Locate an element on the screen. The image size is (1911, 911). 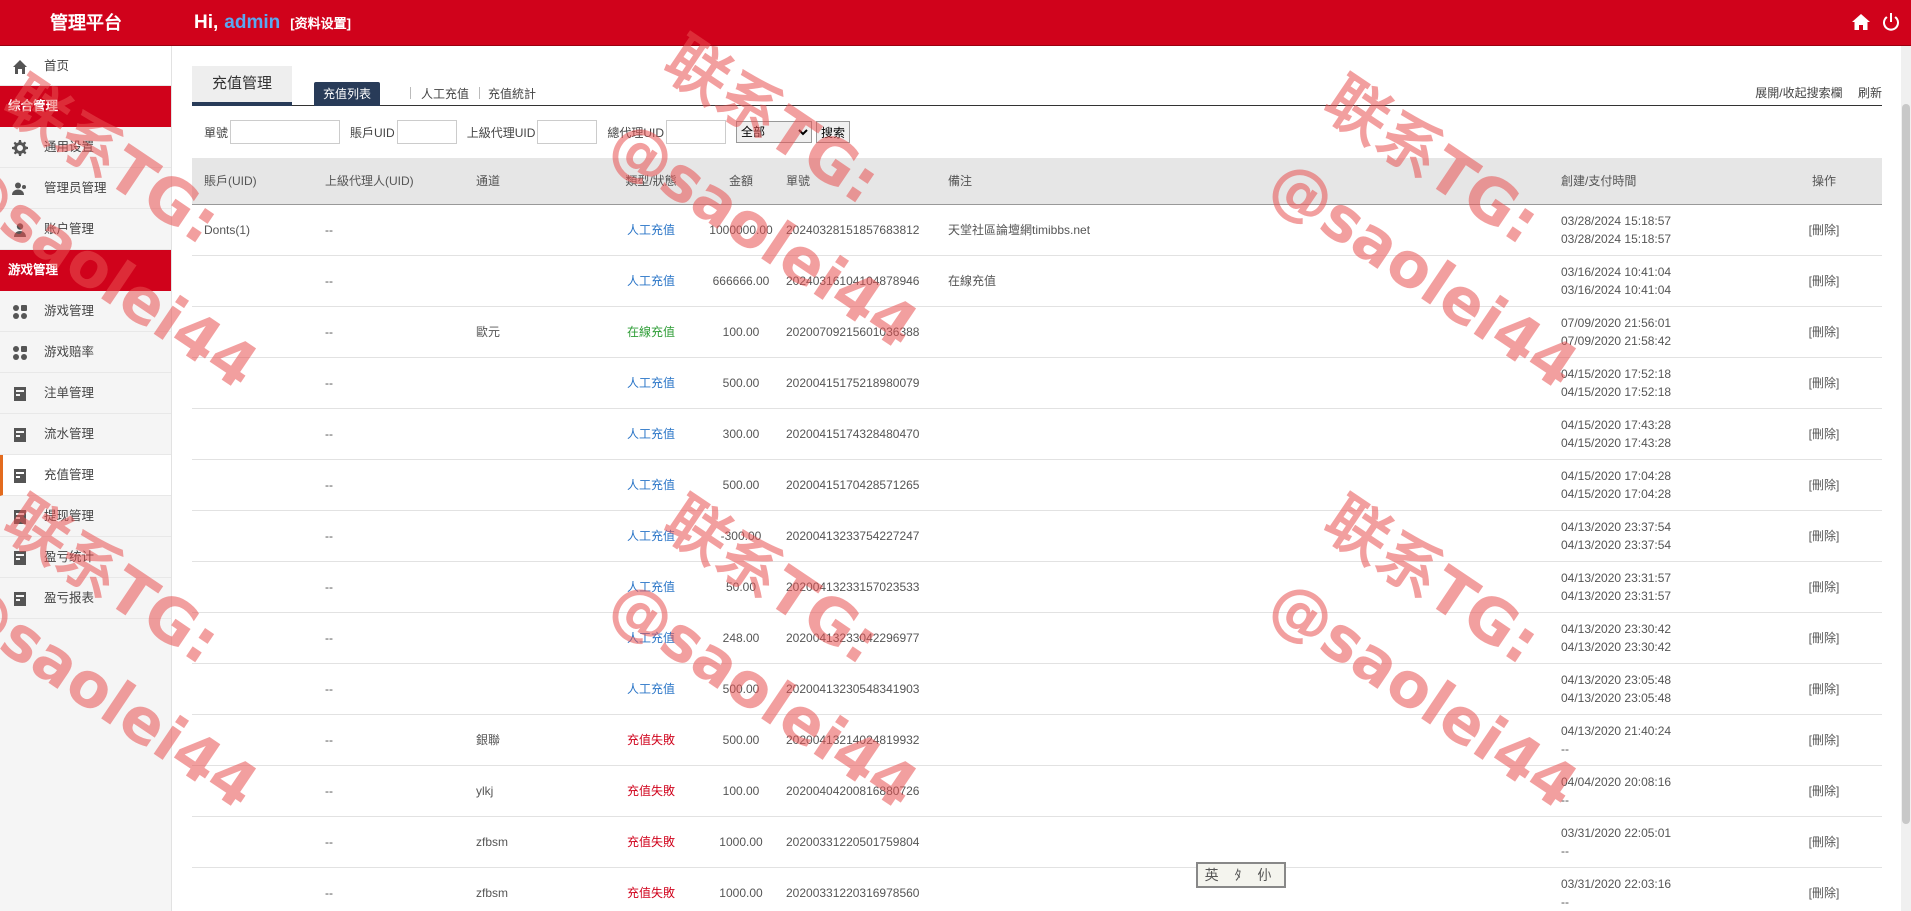
cell-time: 04/15/2020 17:43:28 04/15/2020 17:43:28 is located at coordinates (1663, 434).